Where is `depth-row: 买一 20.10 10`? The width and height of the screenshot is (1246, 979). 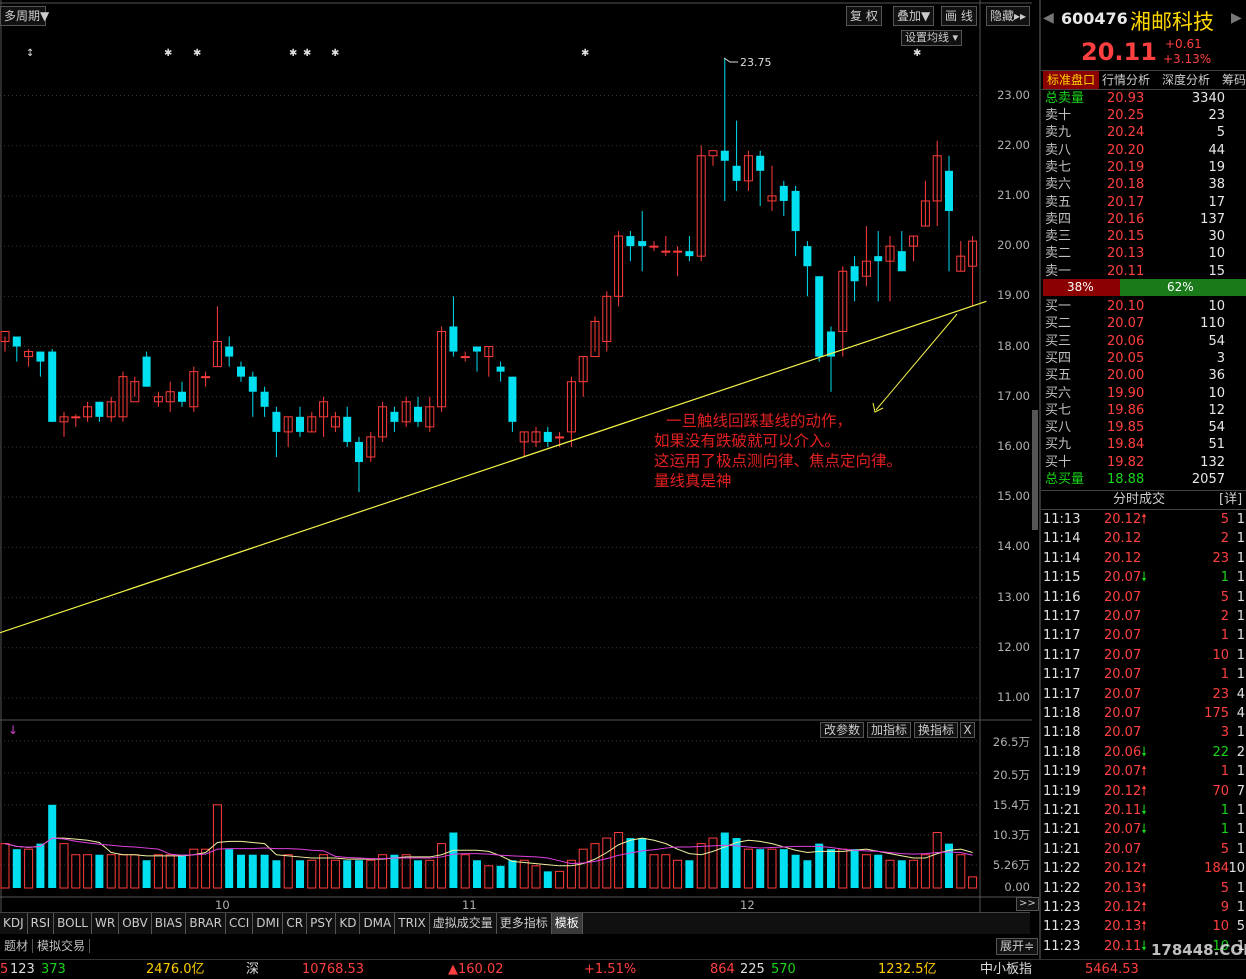
depth-row: 买一 20.10 10 is located at coordinates (1145, 306).